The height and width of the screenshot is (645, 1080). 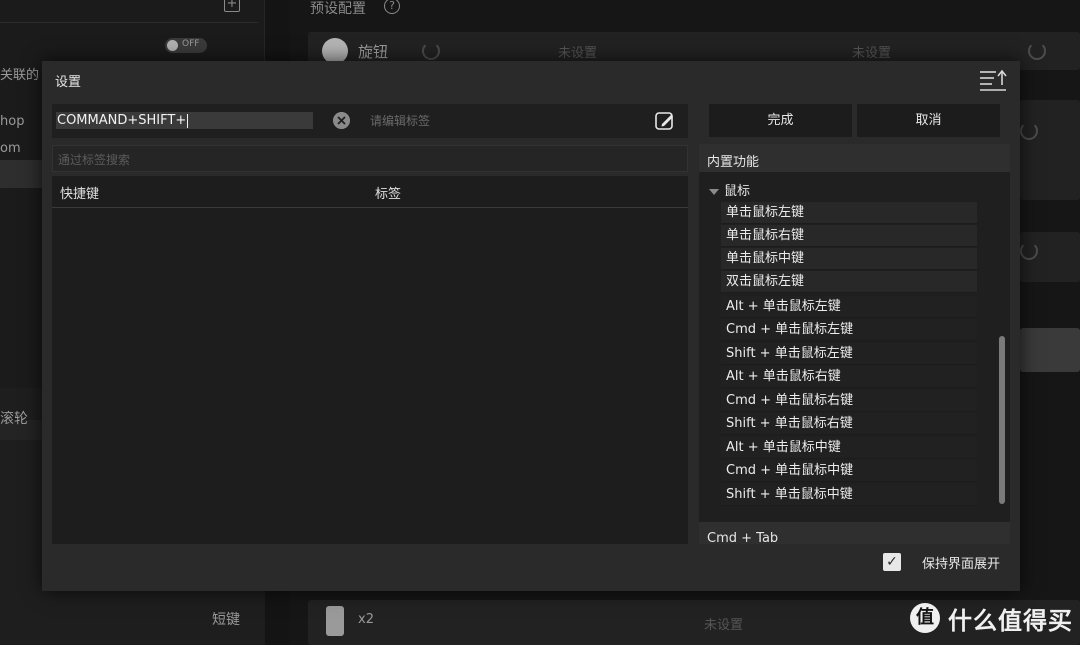 What do you see at coordinates (14, 419) in the screenshot?
I see `scroll-wheel-label: 滚轮` at bounding box center [14, 419].